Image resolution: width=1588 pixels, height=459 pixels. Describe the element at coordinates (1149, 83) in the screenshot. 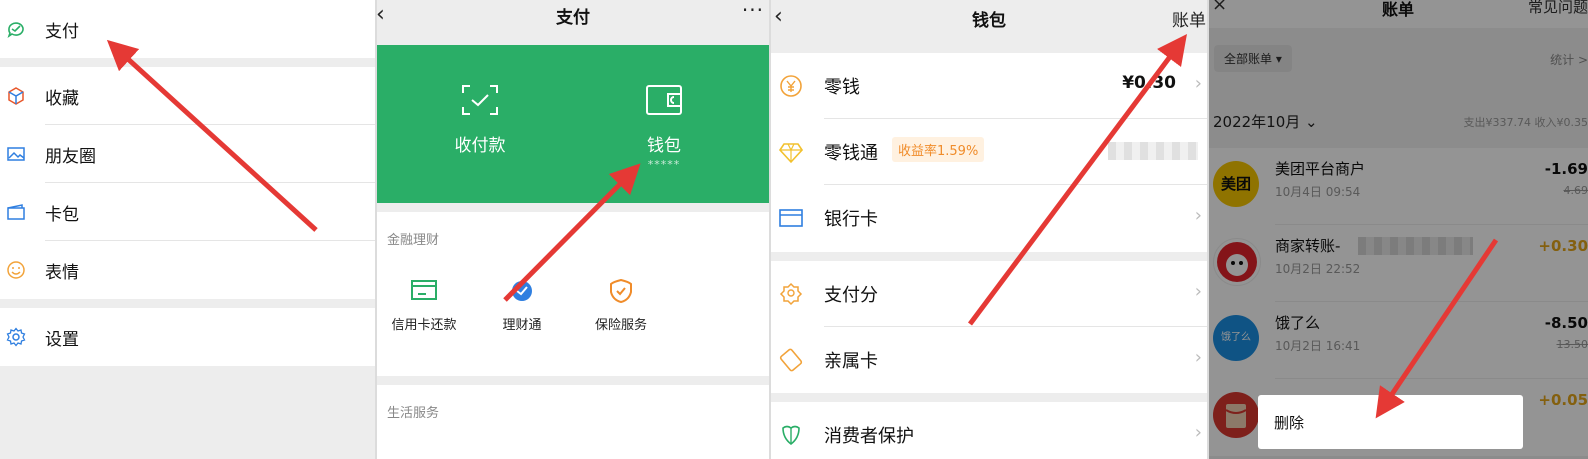

I see `change-balance: ¥0.30` at that location.